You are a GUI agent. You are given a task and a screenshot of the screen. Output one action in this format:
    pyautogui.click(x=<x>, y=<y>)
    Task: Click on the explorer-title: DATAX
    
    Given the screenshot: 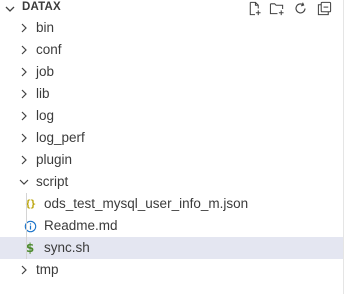 What is the action you would take?
    pyautogui.click(x=41, y=7)
    